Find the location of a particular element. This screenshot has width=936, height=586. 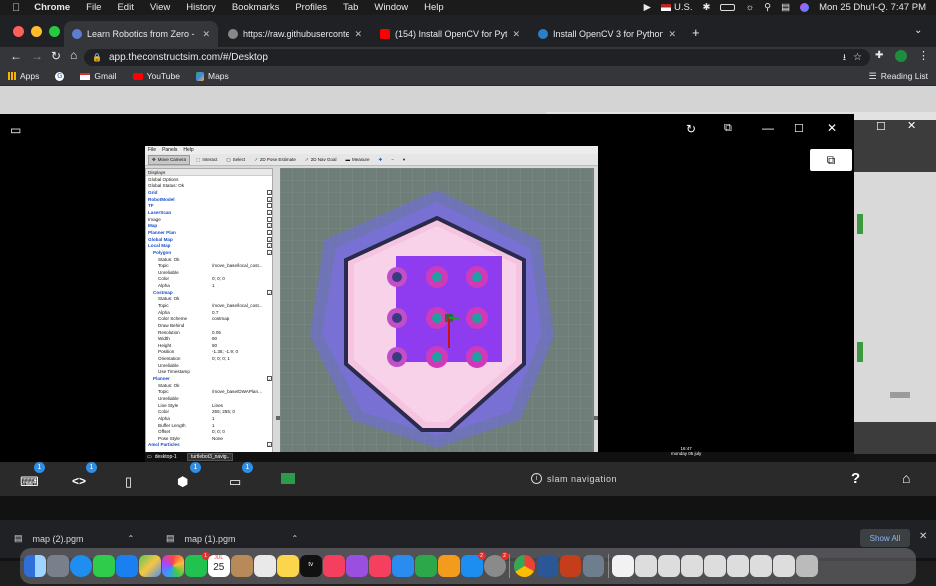

graphical-tools-icon: ▭ is located at coordinates (235, 482).